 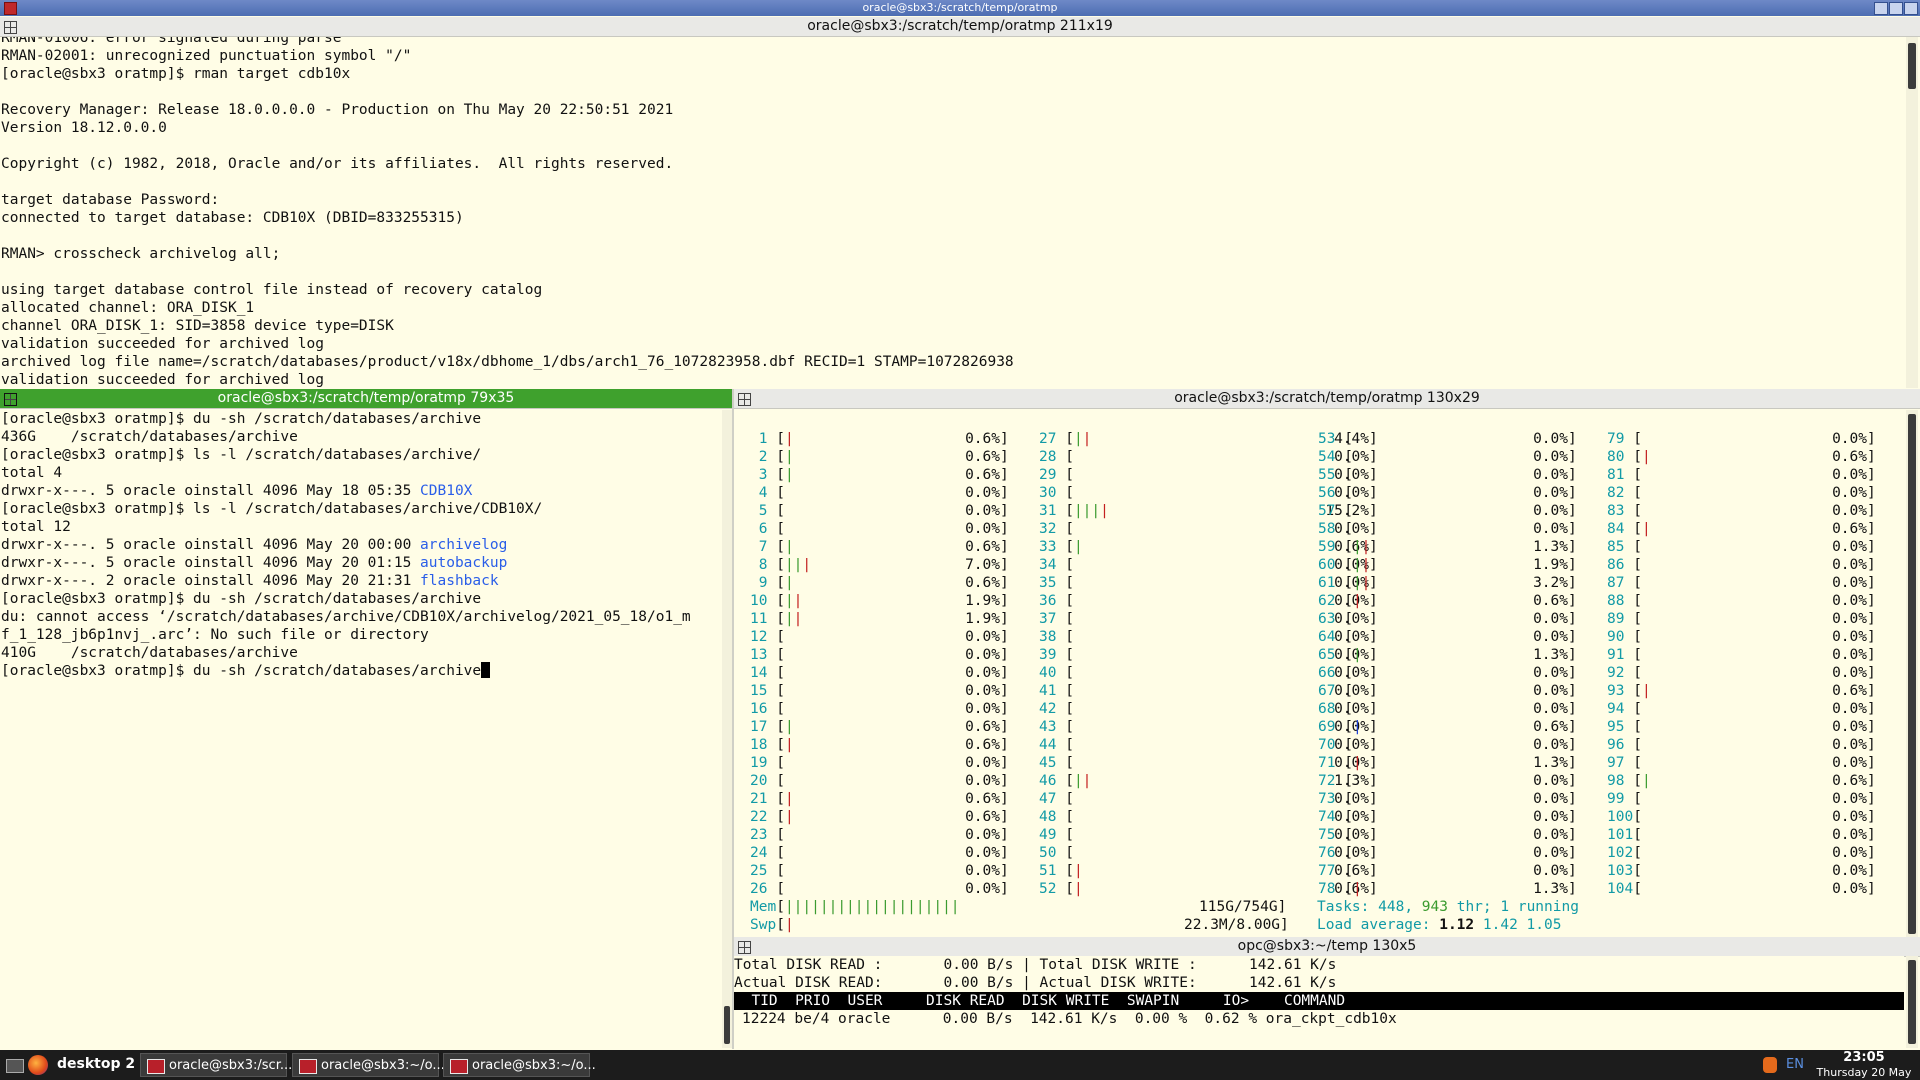 What do you see at coordinates (1741, 763) in the screenshot?
I see `cpu-meter: 97 [0.0%]` at bounding box center [1741, 763].